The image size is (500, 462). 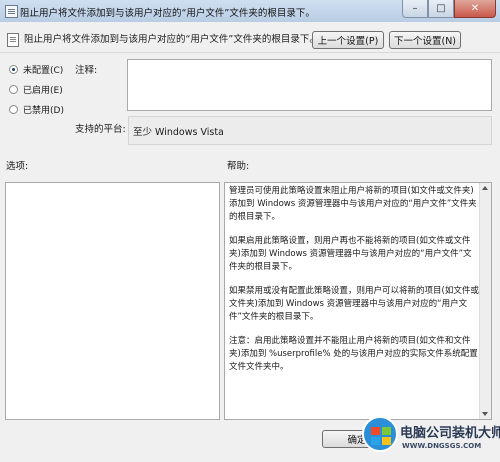 What do you see at coordinates (238, 166) in the screenshot?
I see `help-label: 帮助:` at bounding box center [238, 166].